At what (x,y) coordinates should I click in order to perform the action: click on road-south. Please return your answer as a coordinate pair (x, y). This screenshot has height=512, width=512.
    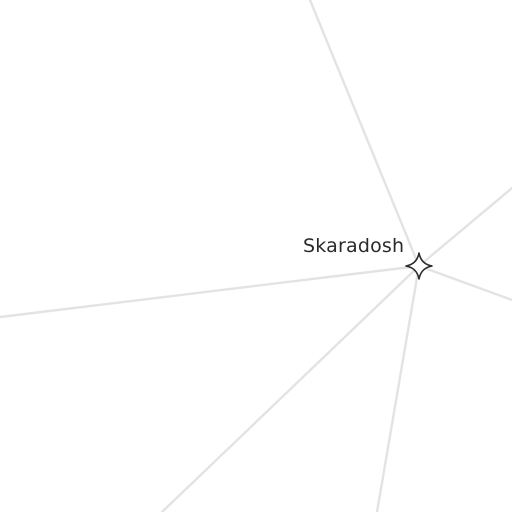
    Looking at the image, I should click on (398, 388).